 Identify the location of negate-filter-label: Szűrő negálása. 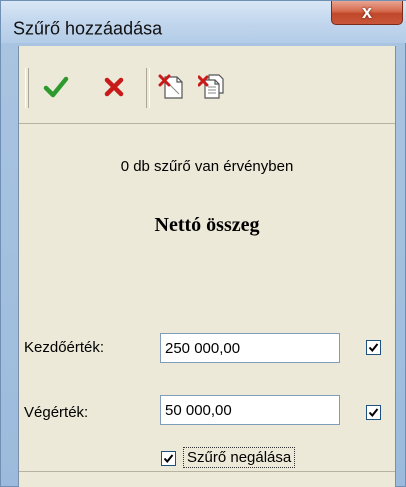
(239, 457).